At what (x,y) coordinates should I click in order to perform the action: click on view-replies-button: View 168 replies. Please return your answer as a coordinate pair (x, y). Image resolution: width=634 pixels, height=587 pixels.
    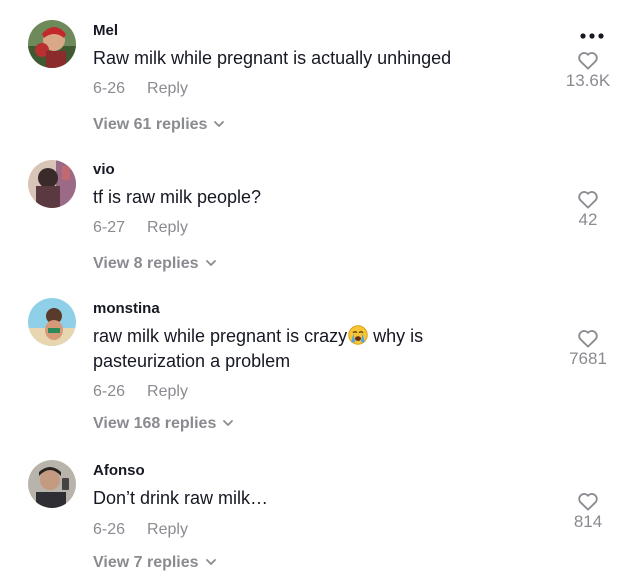
    Looking at the image, I should click on (163, 423).